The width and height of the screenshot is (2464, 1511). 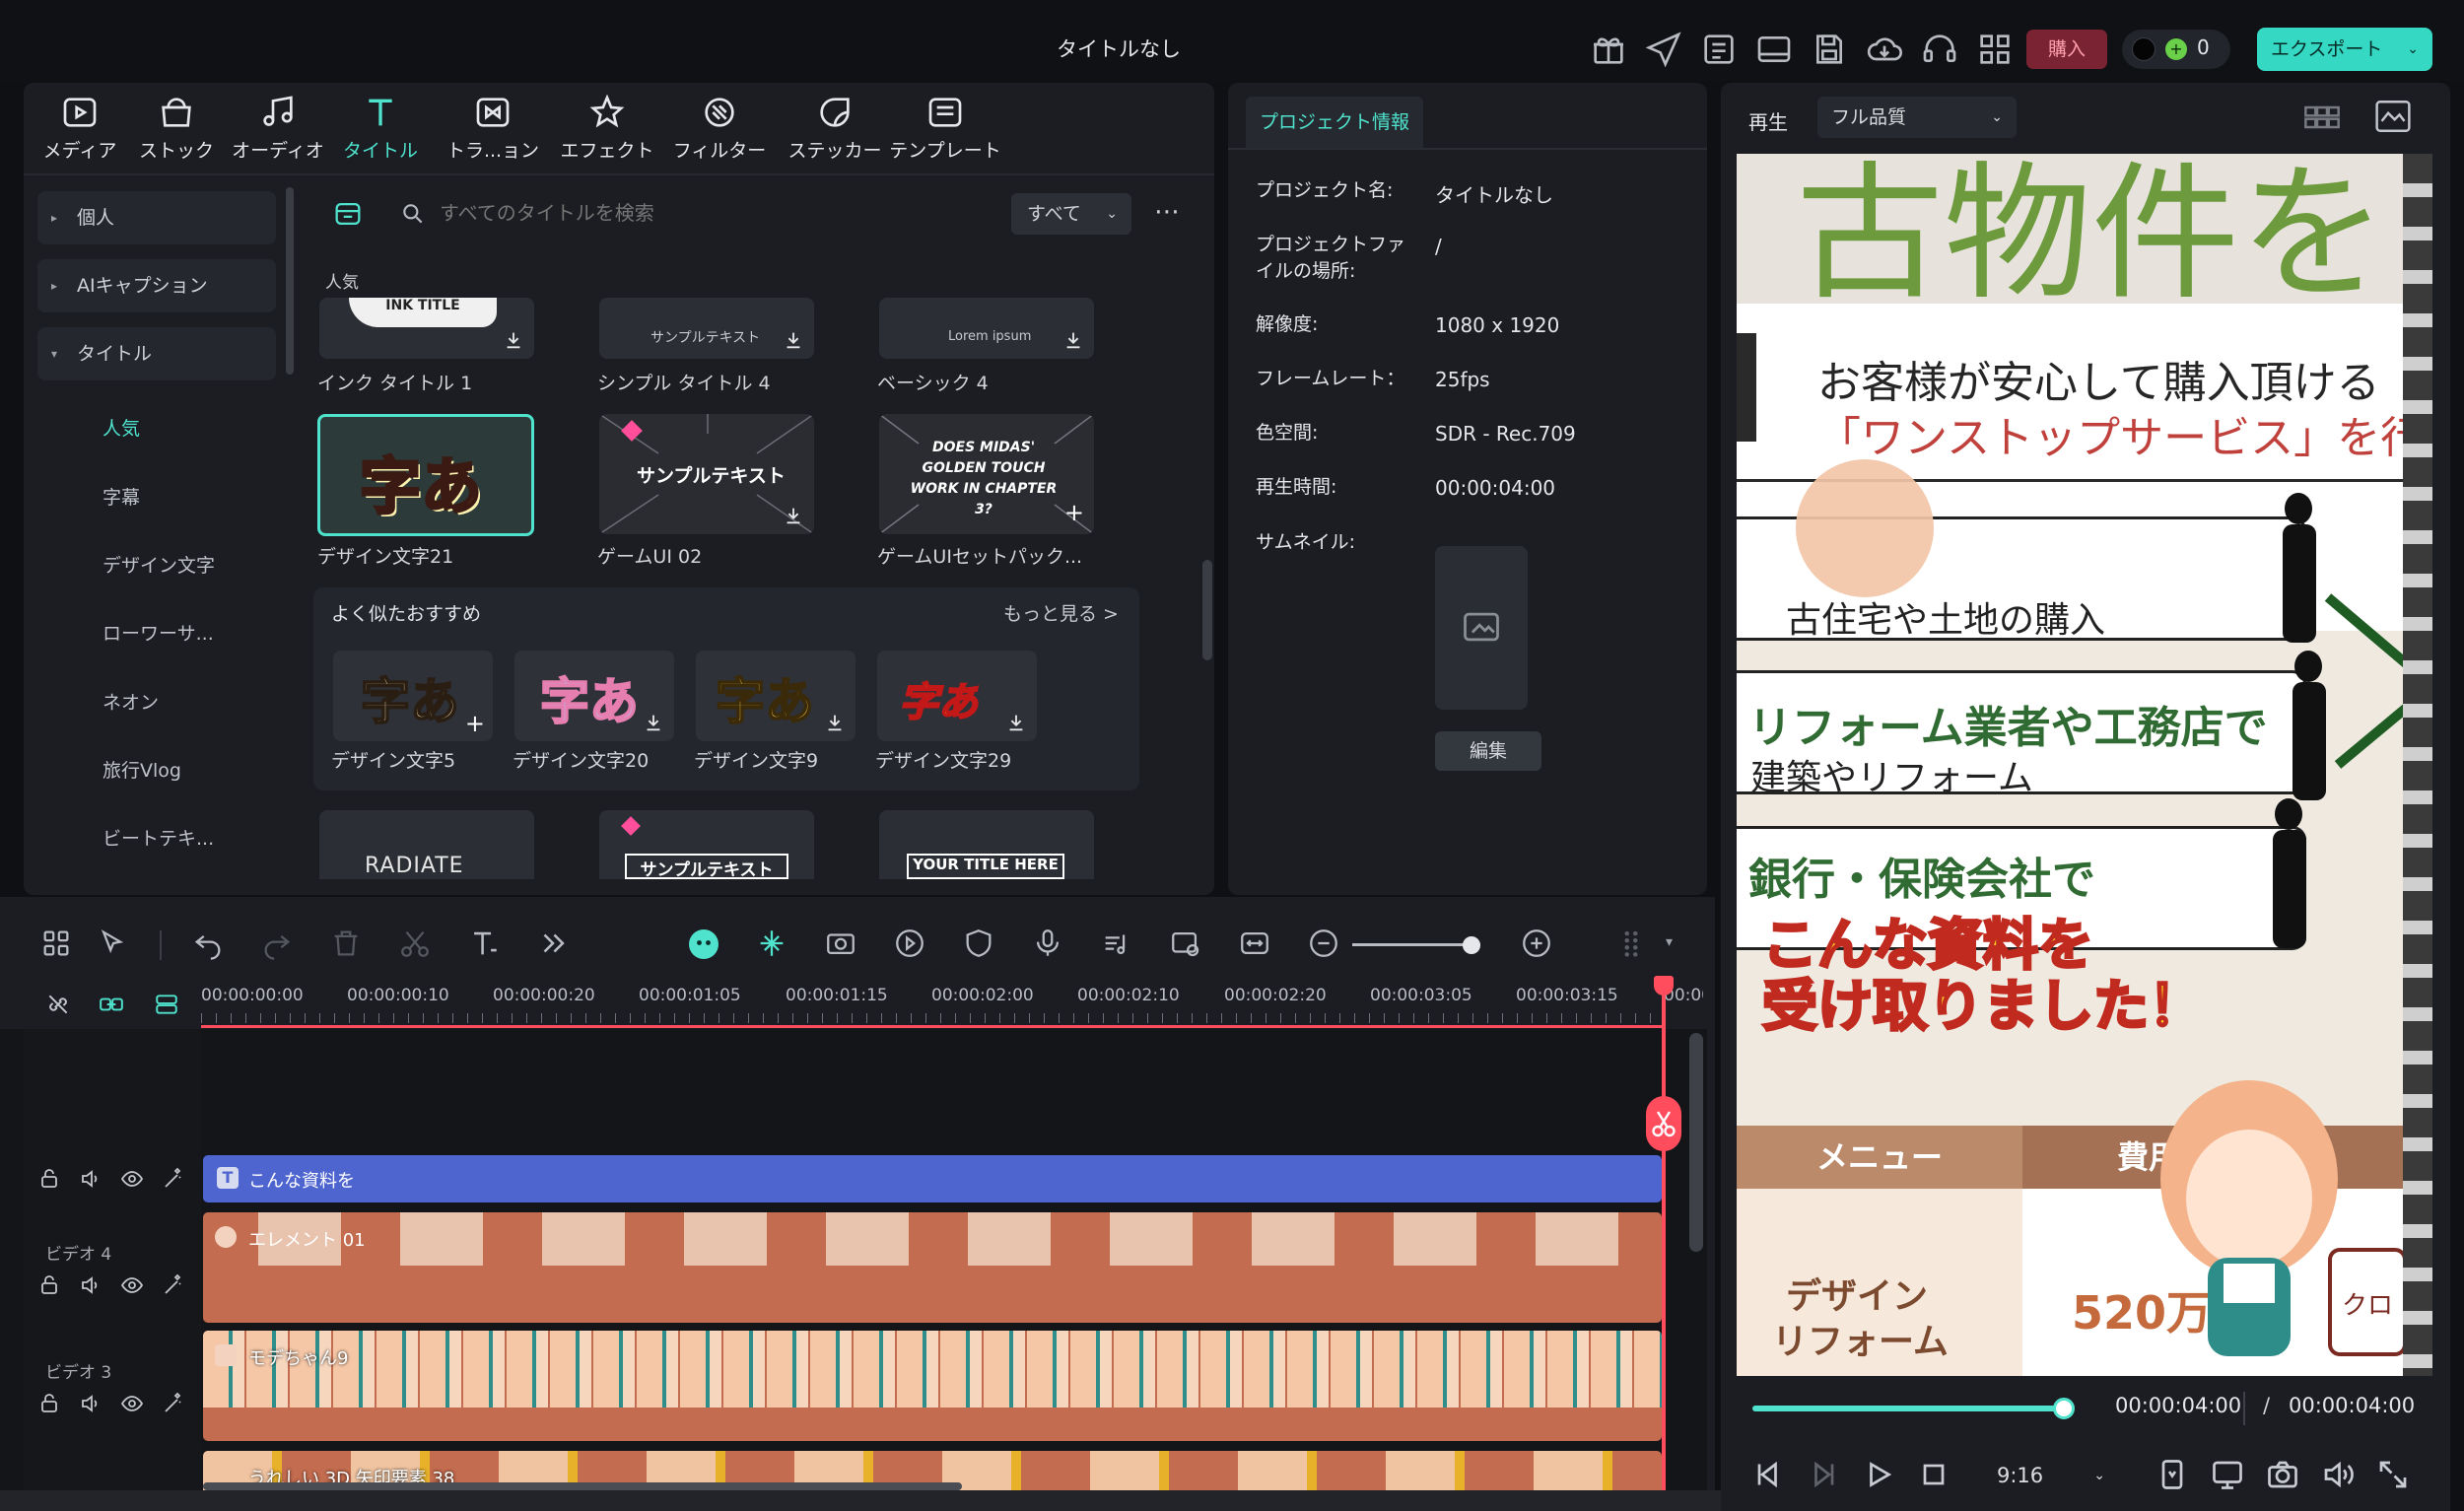 What do you see at coordinates (426, 328) in the screenshot?
I see `title-card: INK TITLE` at bounding box center [426, 328].